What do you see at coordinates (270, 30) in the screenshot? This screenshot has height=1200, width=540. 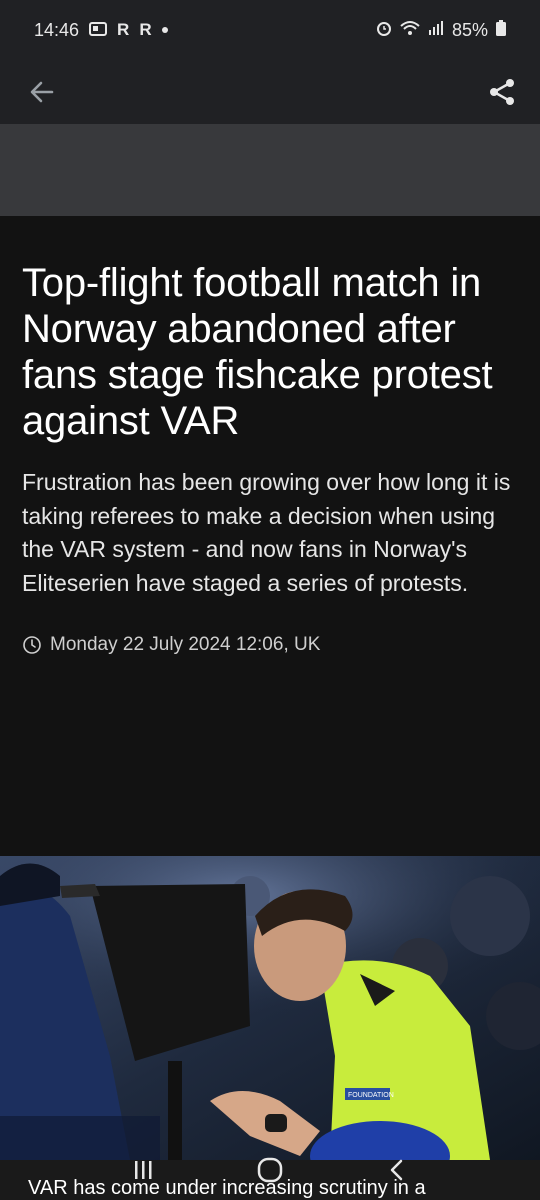 I see `status-bar: 14:46 R R 85%` at bounding box center [270, 30].